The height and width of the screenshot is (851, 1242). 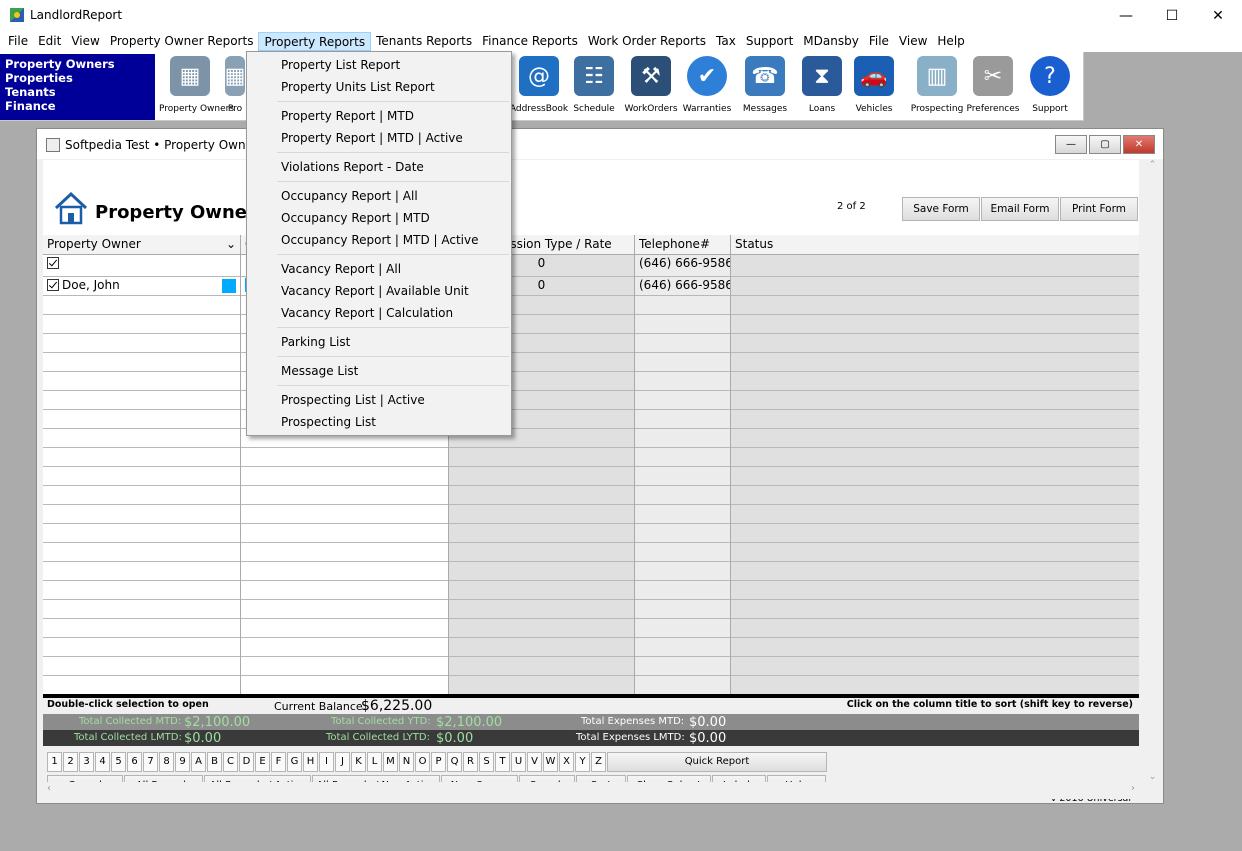 I want to click on alpha-filter-5: 5, so click(x=118, y=762).